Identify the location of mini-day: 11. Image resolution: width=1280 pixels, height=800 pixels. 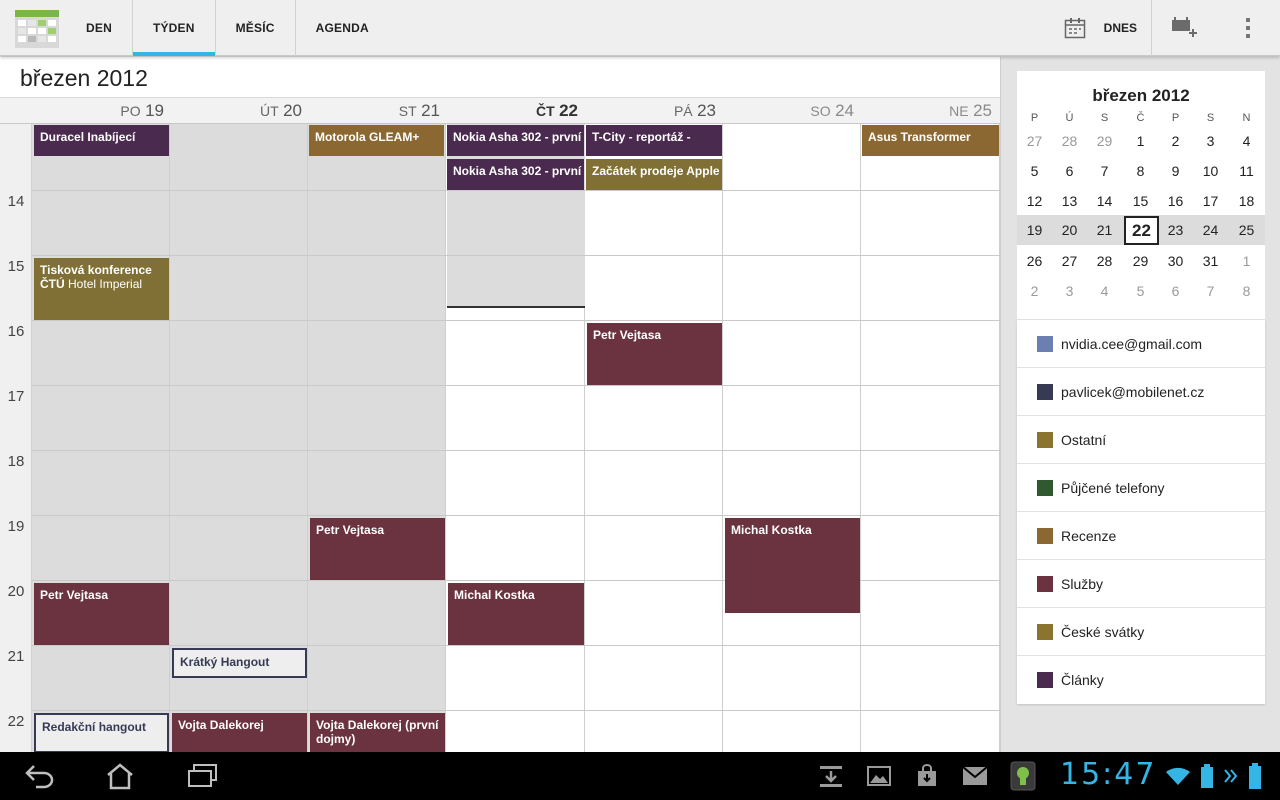
(1246, 171).